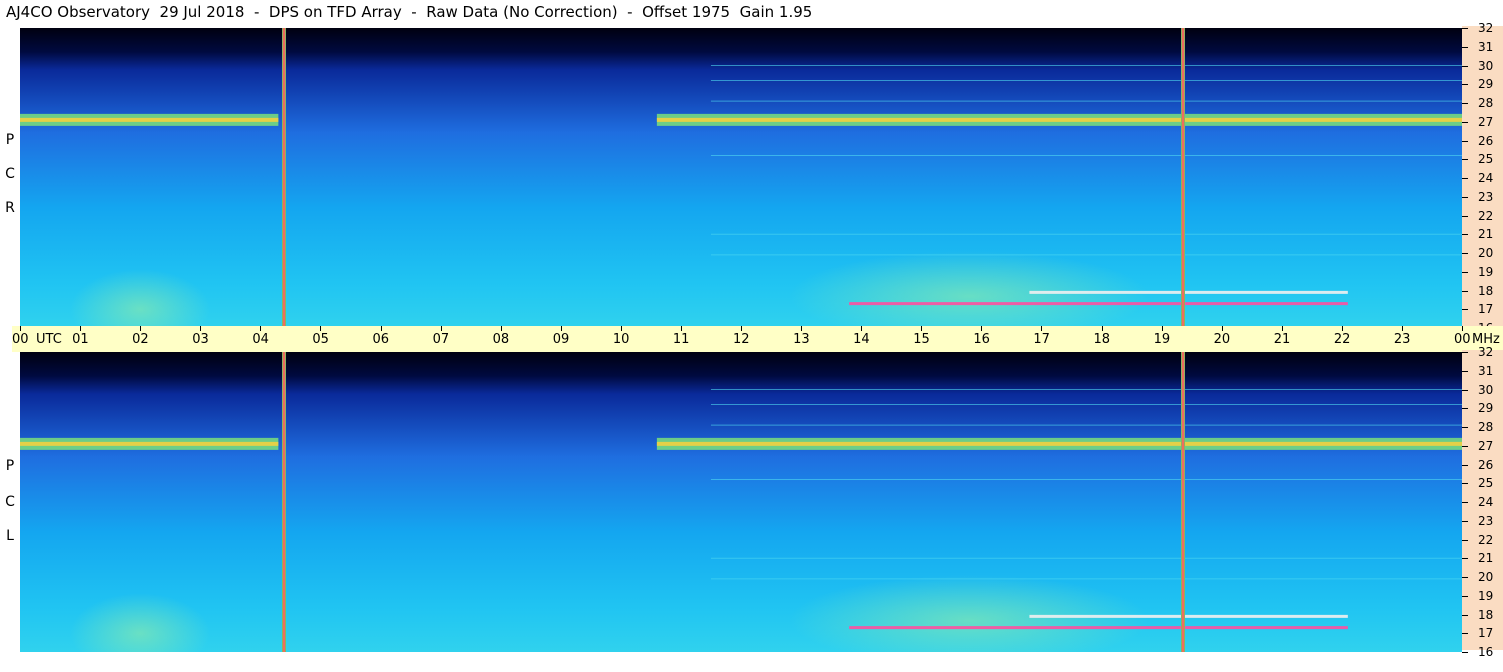 This screenshot has width=1503, height=672. What do you see at coordinates (1486, 121) in the screenshot?
I see `frequency-tick-label: 27` at bounding box center [1486, 121].